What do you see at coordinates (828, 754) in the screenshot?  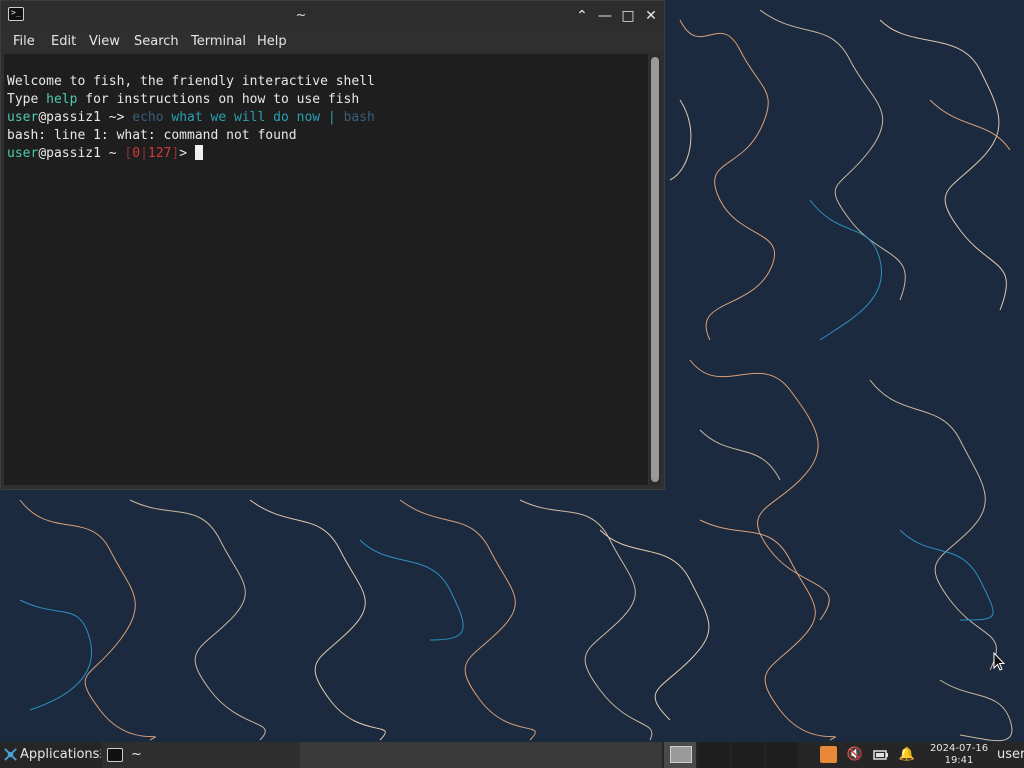 I see `updates-icon` at bounding box center [828, 754].